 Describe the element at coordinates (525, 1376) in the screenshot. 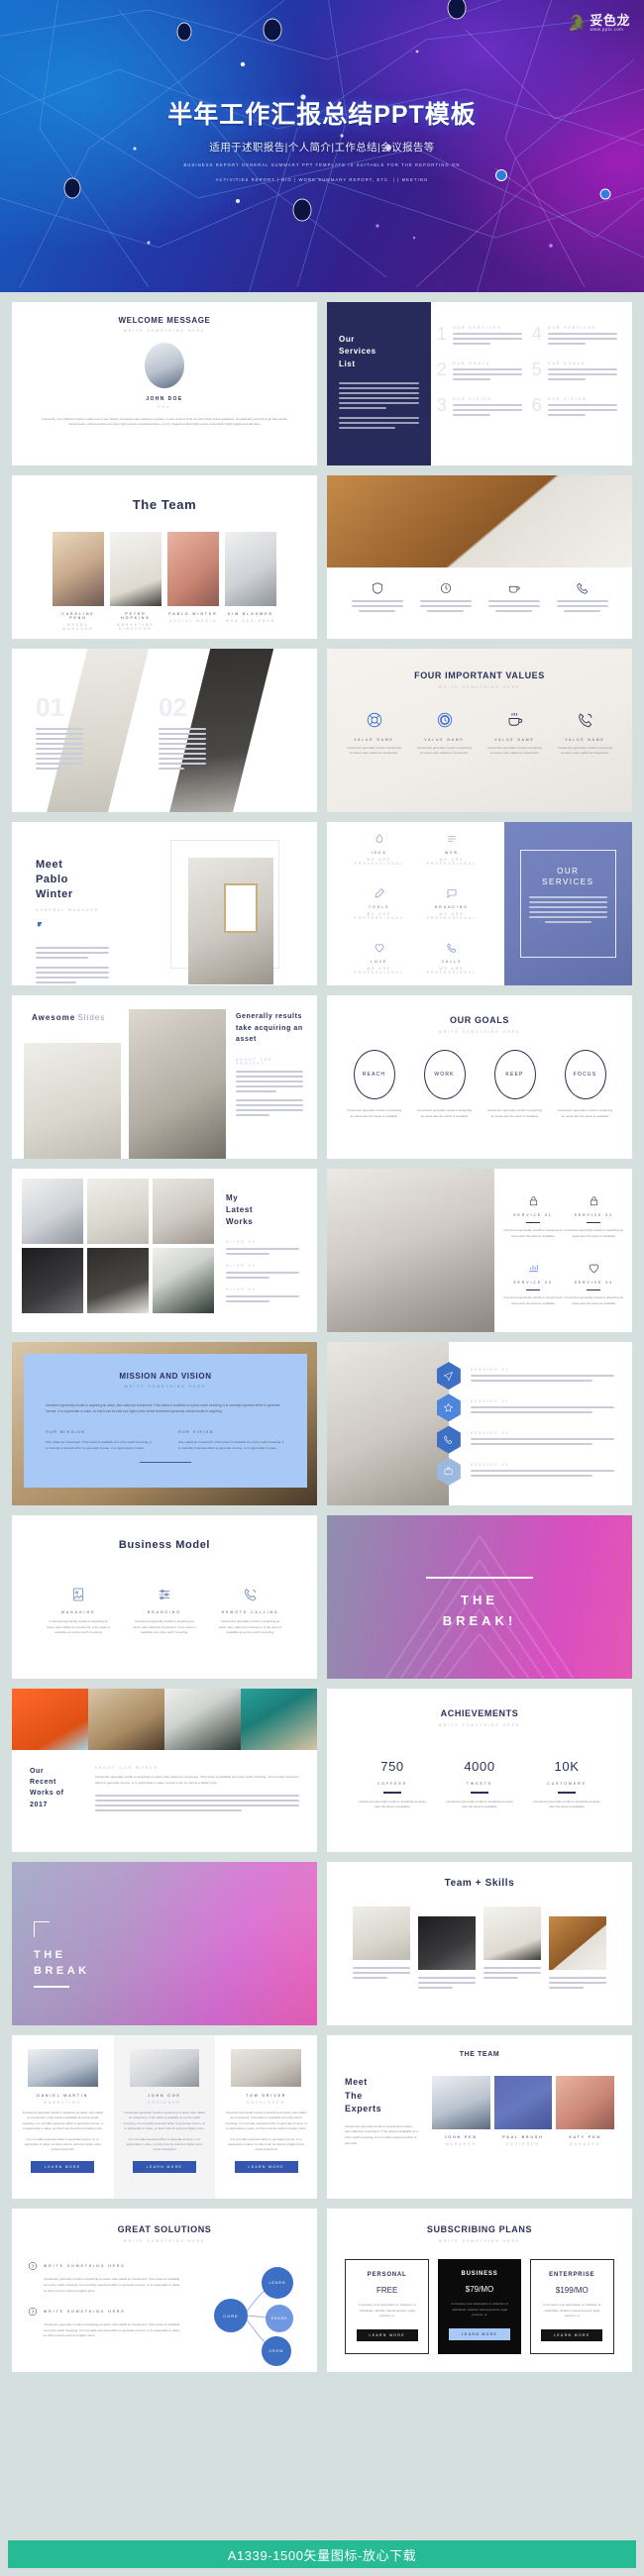

I see `hex-item: SERVICE 01` at that location.